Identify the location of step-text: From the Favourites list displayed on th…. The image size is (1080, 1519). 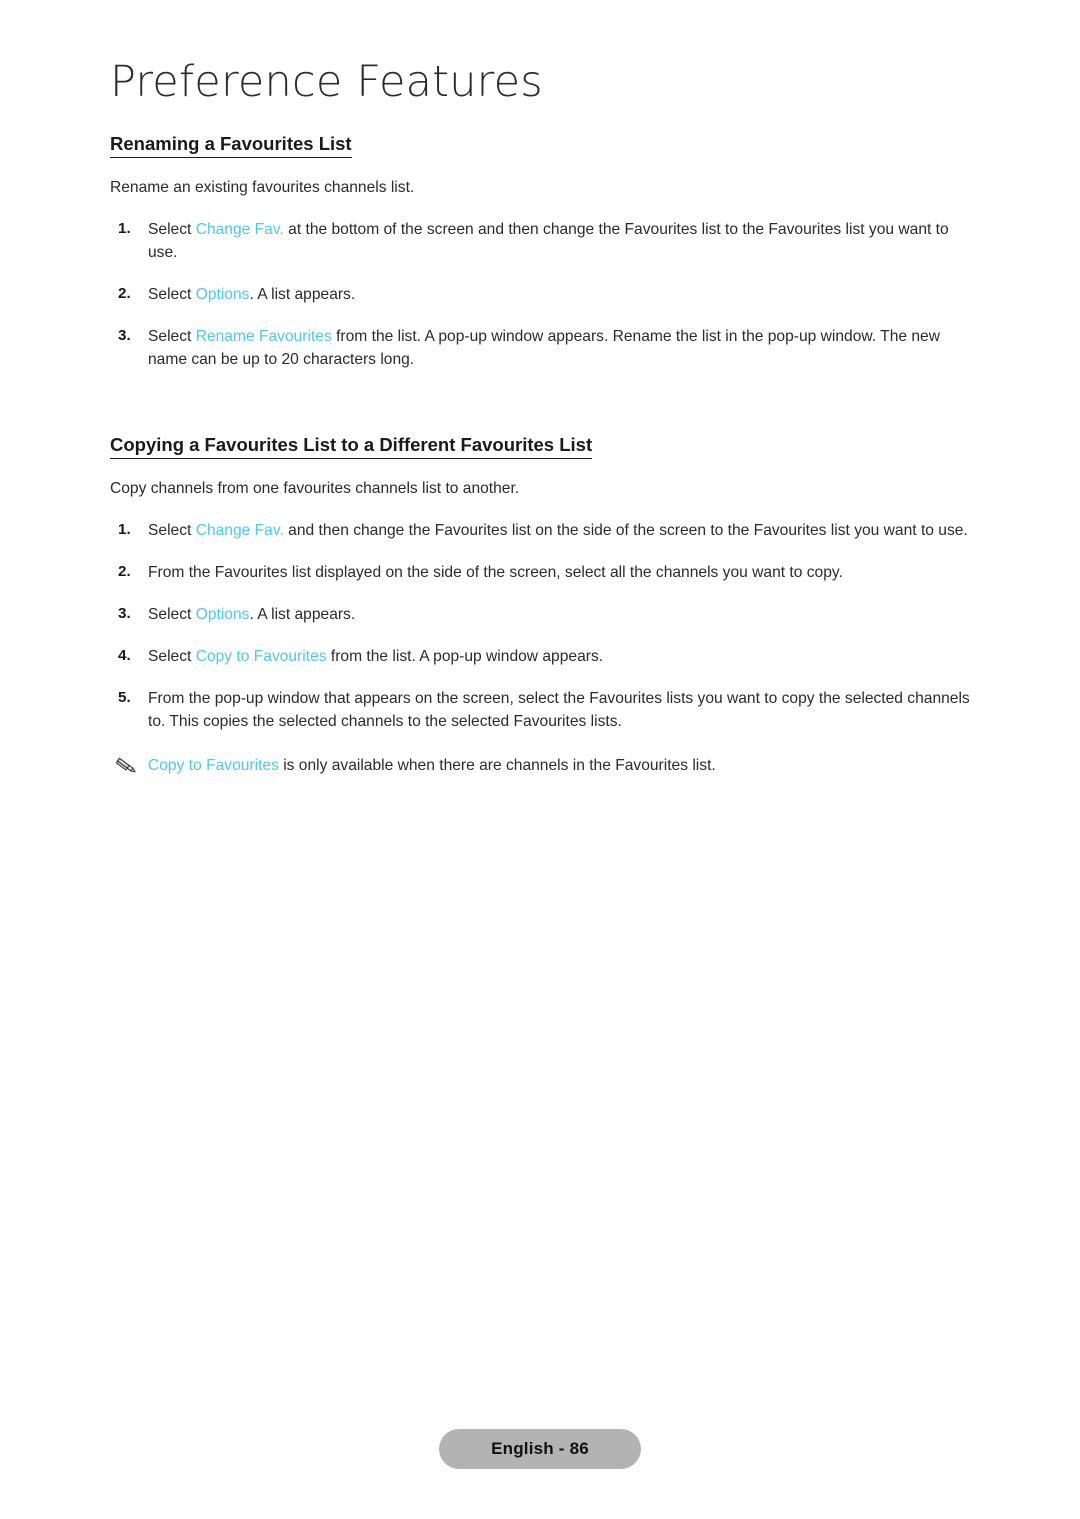
(495, 573).